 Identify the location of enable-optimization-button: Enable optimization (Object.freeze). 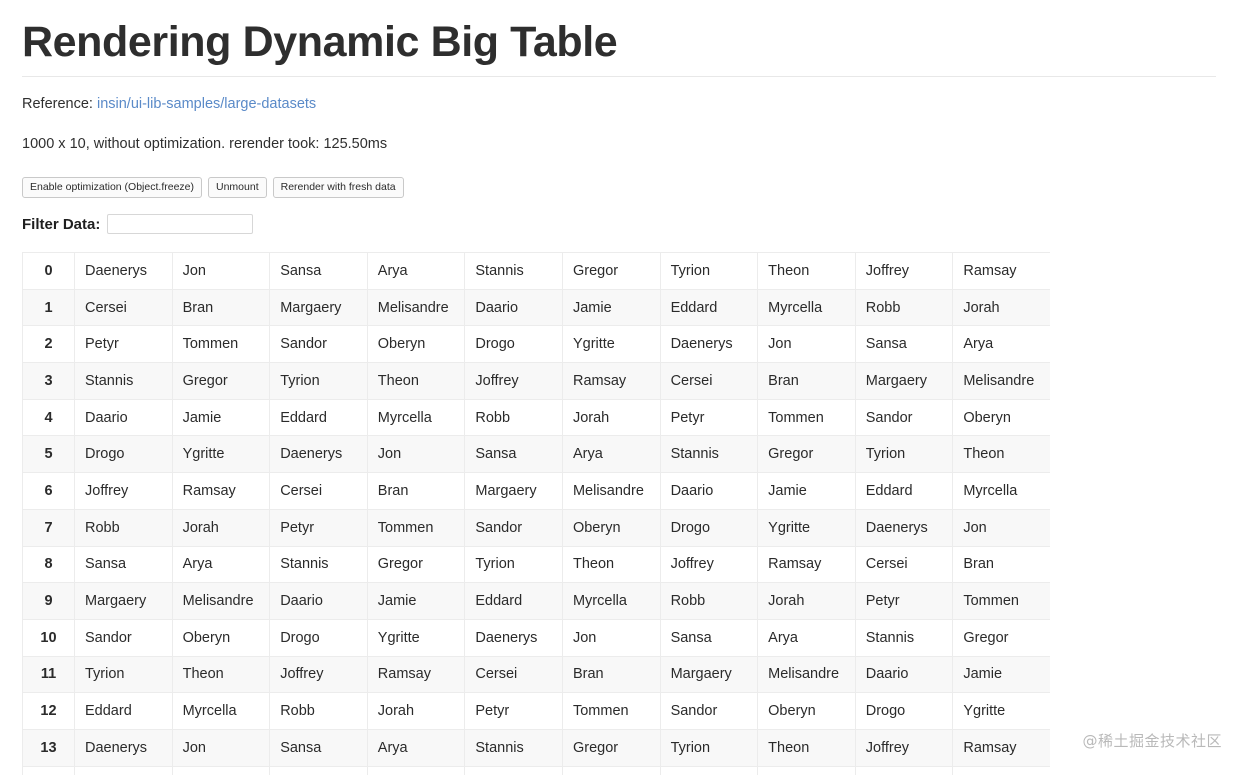
(112, 187).